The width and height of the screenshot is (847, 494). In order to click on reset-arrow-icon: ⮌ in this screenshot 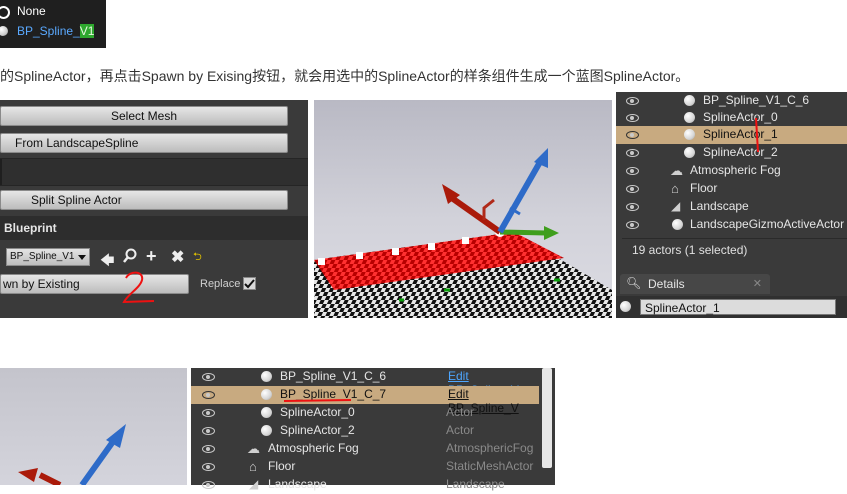, I will do `click(197, 257)`.